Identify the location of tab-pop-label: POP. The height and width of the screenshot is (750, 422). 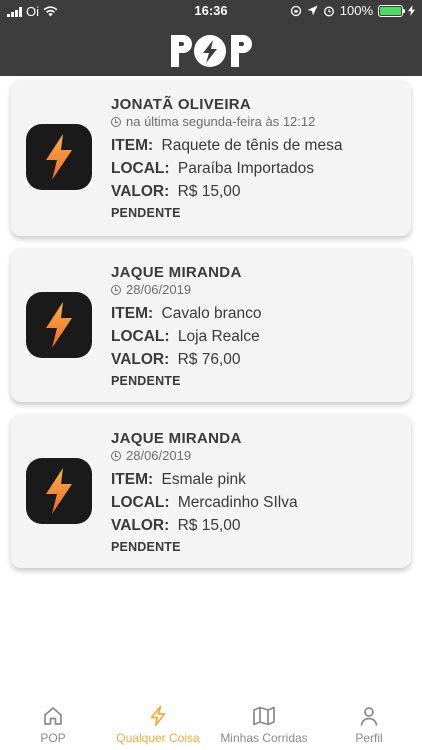
(53, 738).